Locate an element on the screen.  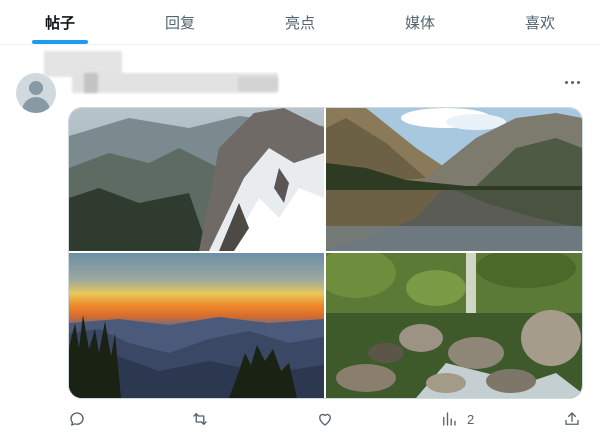
repost-icon is located at coordinates (200, 419).